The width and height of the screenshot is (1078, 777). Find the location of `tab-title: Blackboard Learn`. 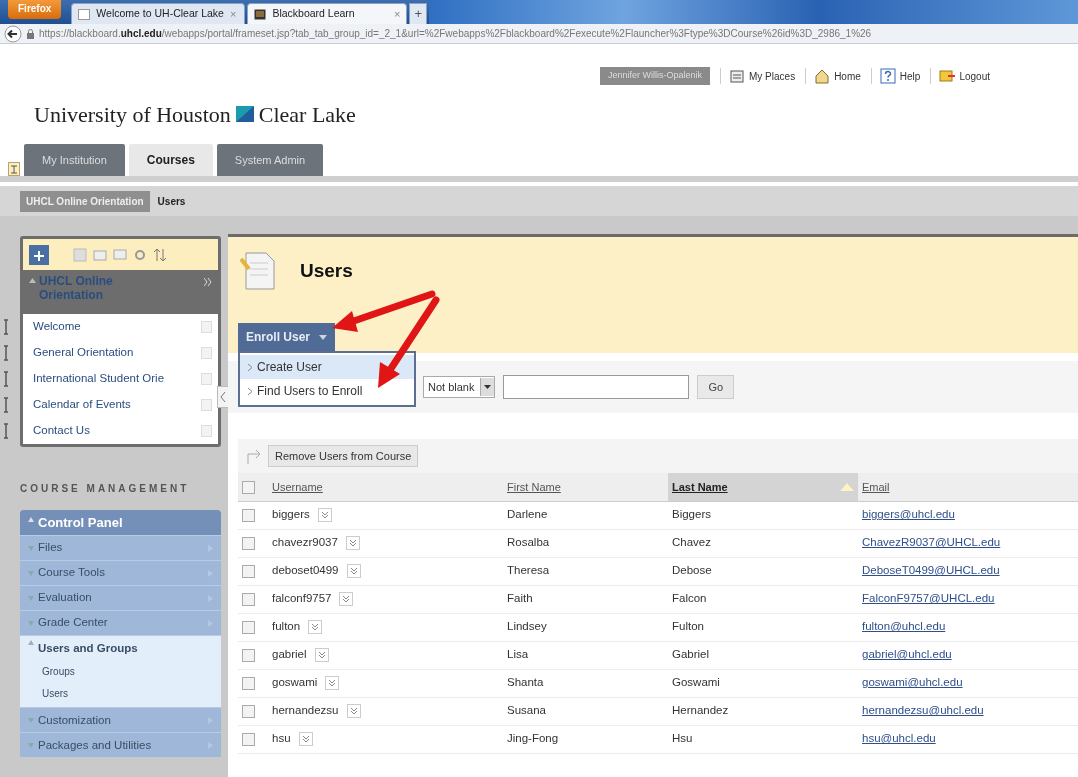

tab-title: Blackboard Learn is located at coordinates (313, 14).